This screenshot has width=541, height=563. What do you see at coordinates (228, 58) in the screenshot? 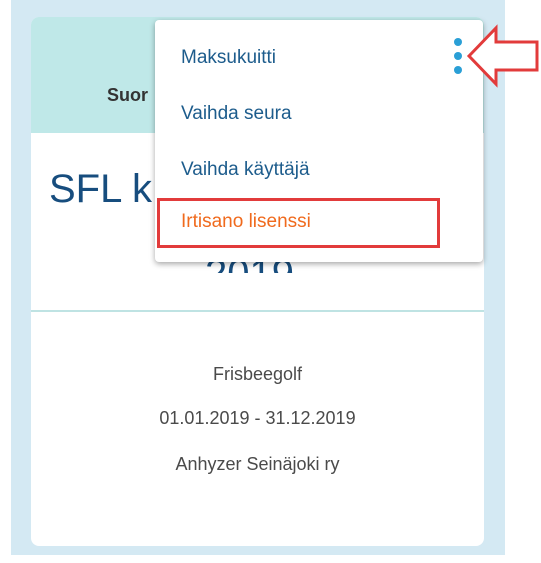
I see `menu-item-receipt: Maksukuitti` at bounding box center [228, 58].